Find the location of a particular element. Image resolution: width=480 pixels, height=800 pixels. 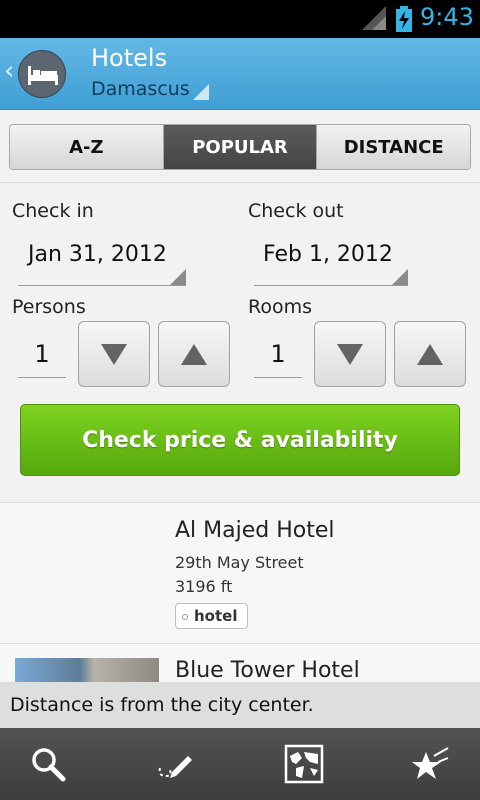

persons-decrement-button is located at coordinates (114, 354).